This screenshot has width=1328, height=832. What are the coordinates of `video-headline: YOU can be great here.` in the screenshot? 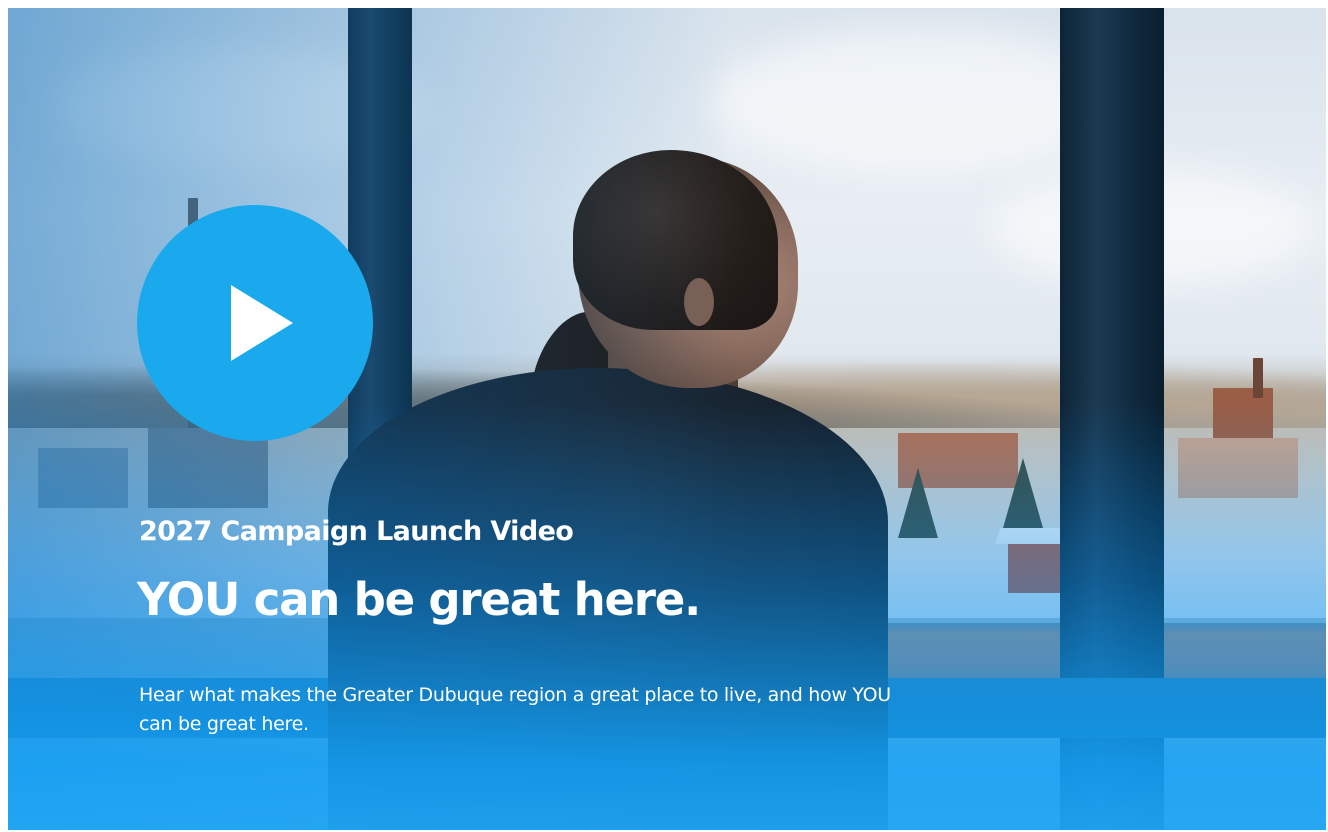 It's located at (419, 599).